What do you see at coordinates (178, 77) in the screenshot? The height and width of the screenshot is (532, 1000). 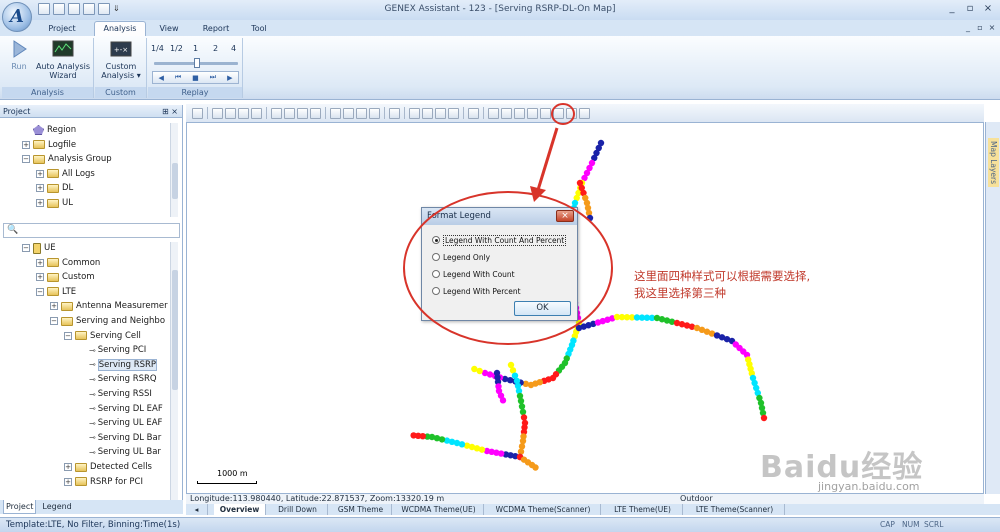 I see `previous-icon: ⏮` at bounding box center [178, 77].